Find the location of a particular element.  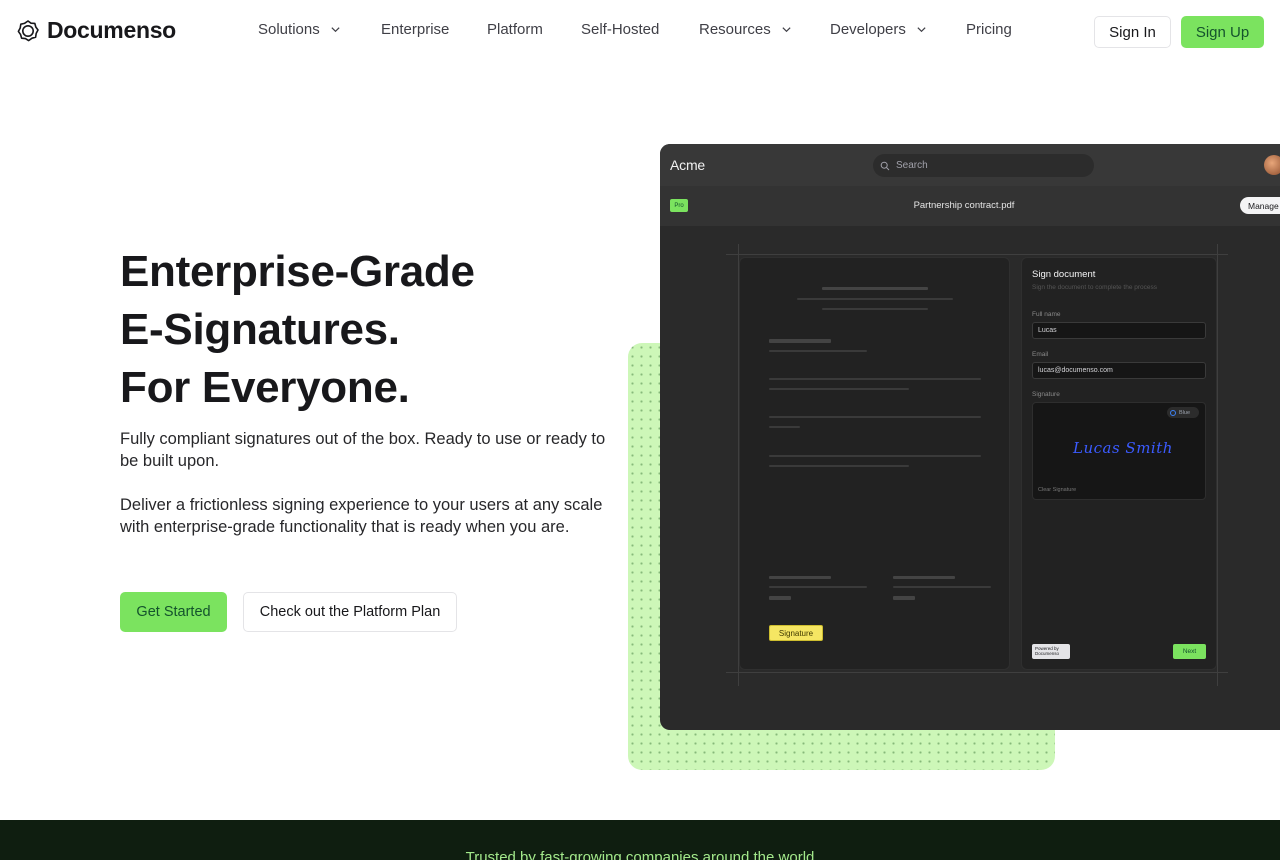

drawn-signature: Lucas Smith is located at coordinates (1123, 448).